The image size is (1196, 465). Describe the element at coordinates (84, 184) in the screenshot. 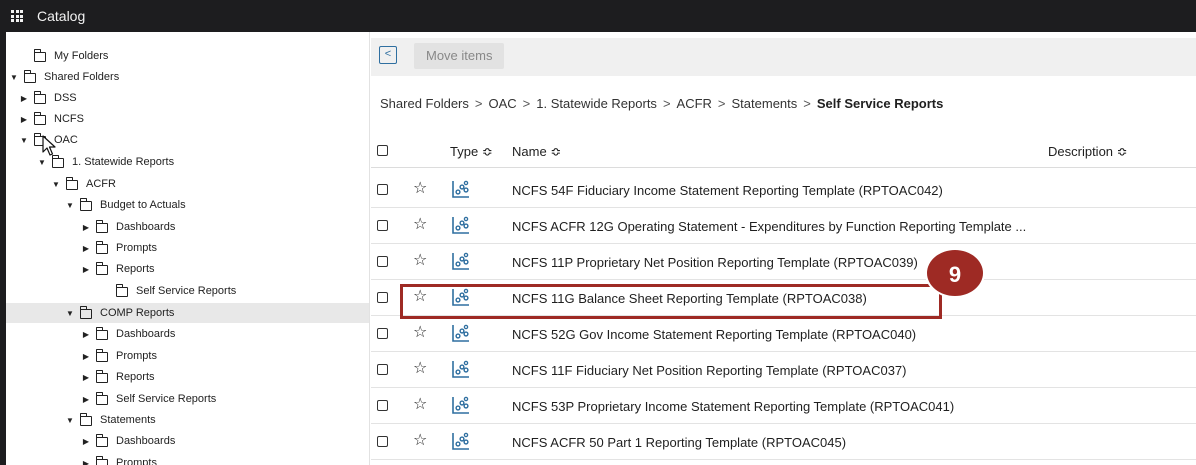

I see `tree-item: ▼ ACFR` at that location.